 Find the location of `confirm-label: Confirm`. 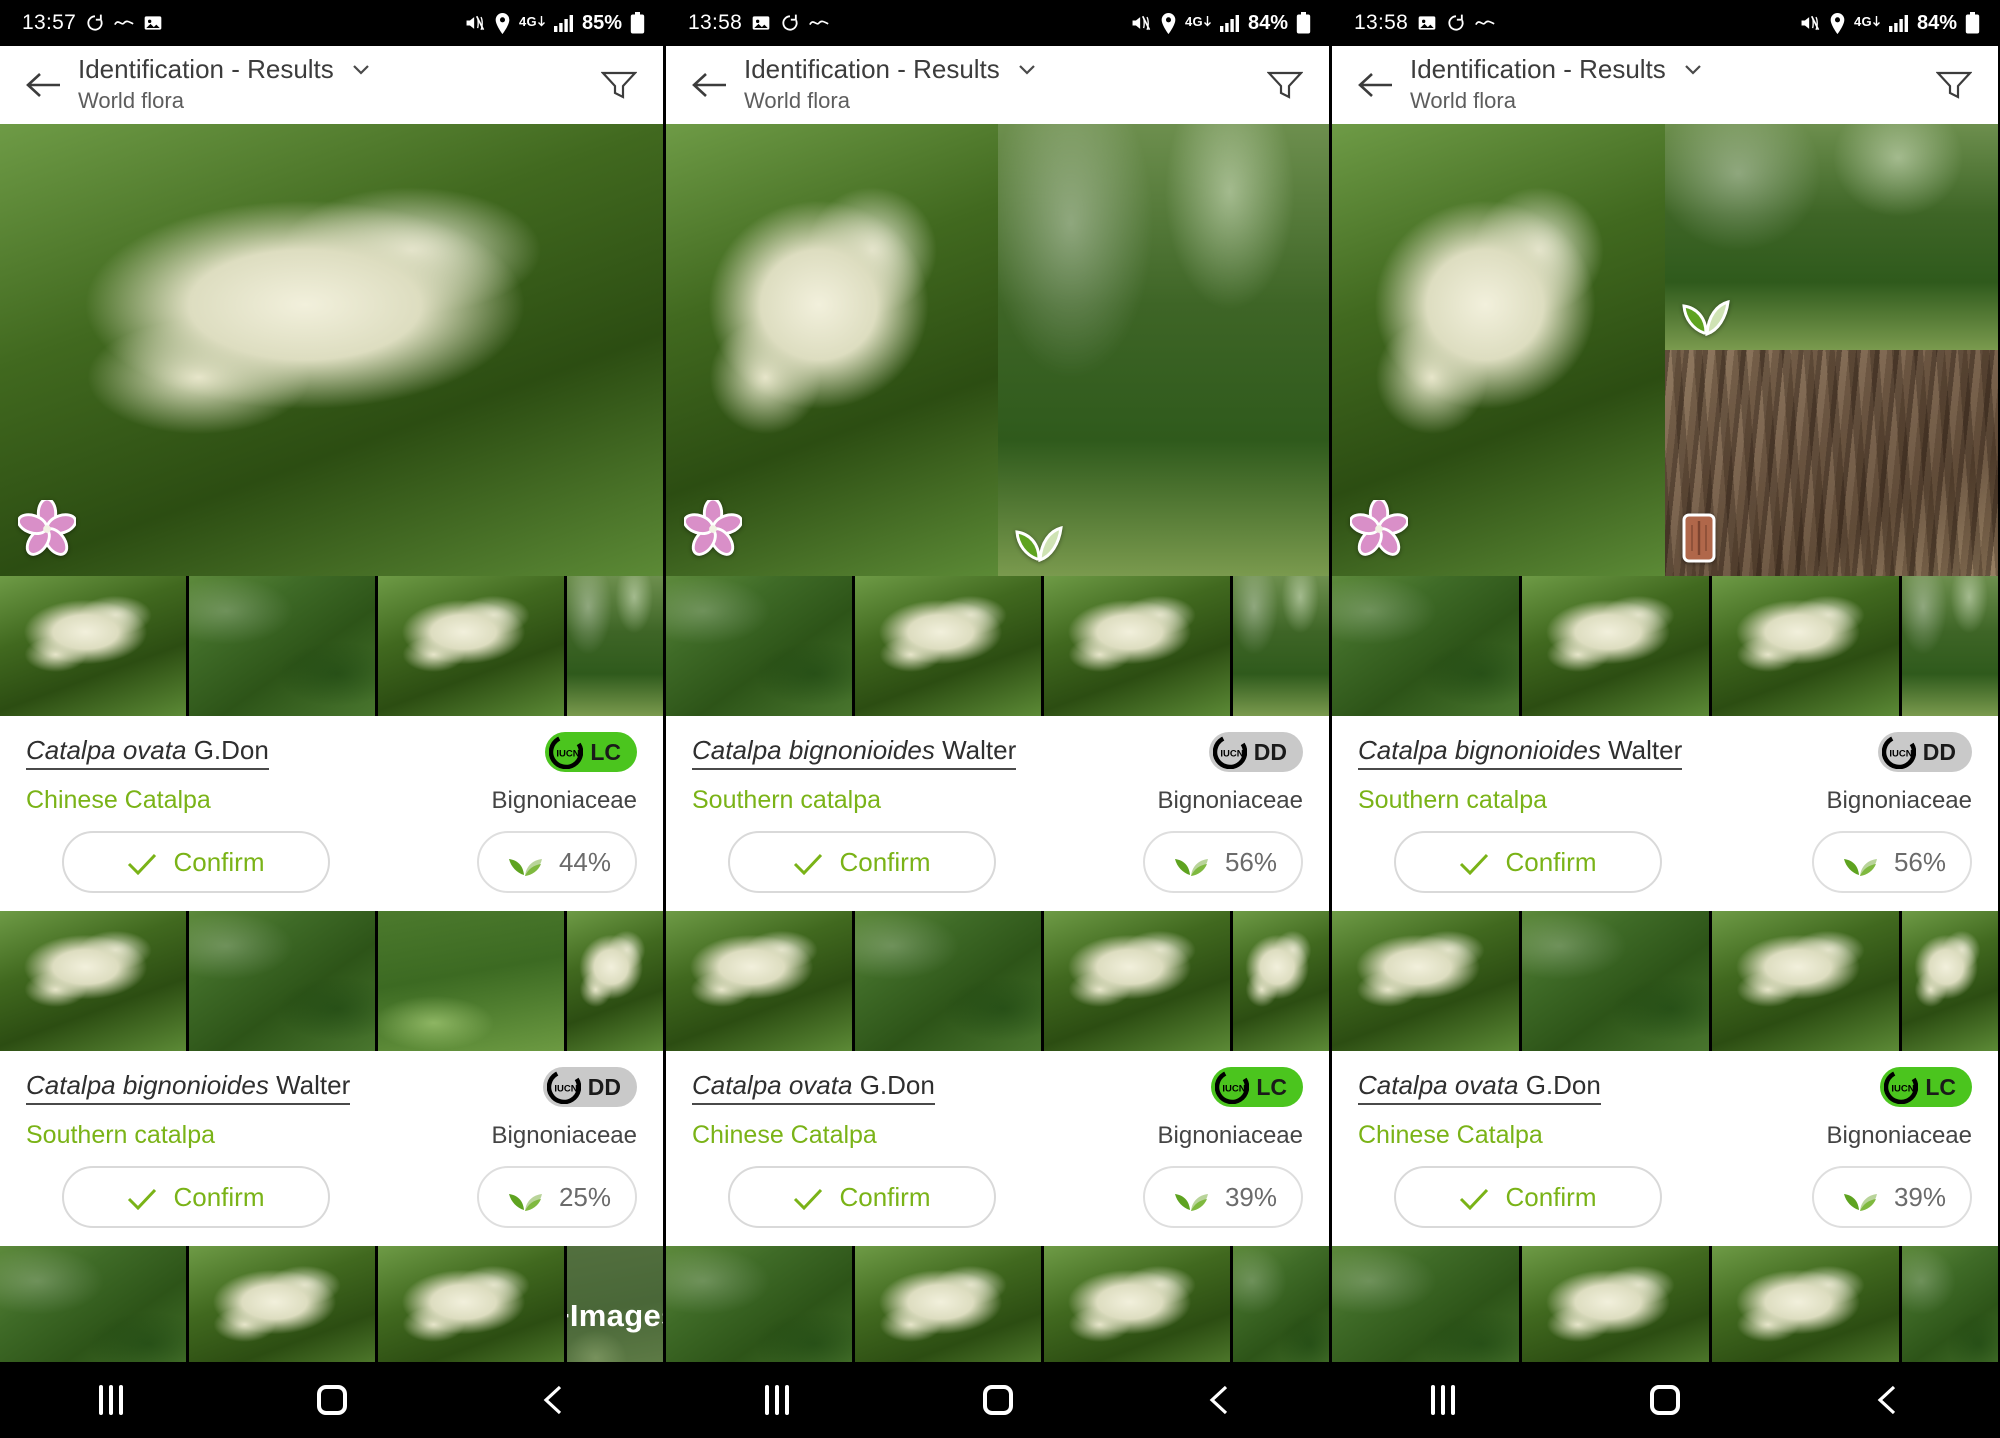

confirm-label: Confirm is located at coordinates (885, 1196).